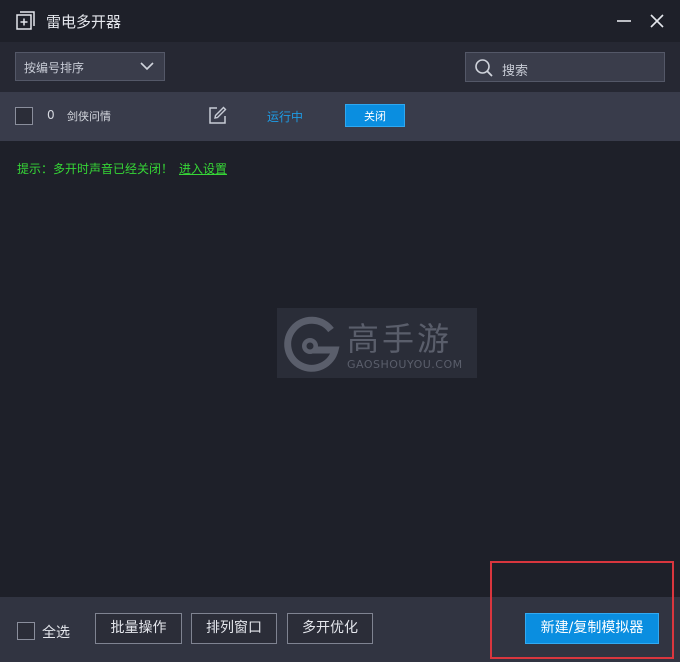  Describe the element at coordinates (515, 71) in the screenshot. I see `search-placeholder: 搜索` at that location.